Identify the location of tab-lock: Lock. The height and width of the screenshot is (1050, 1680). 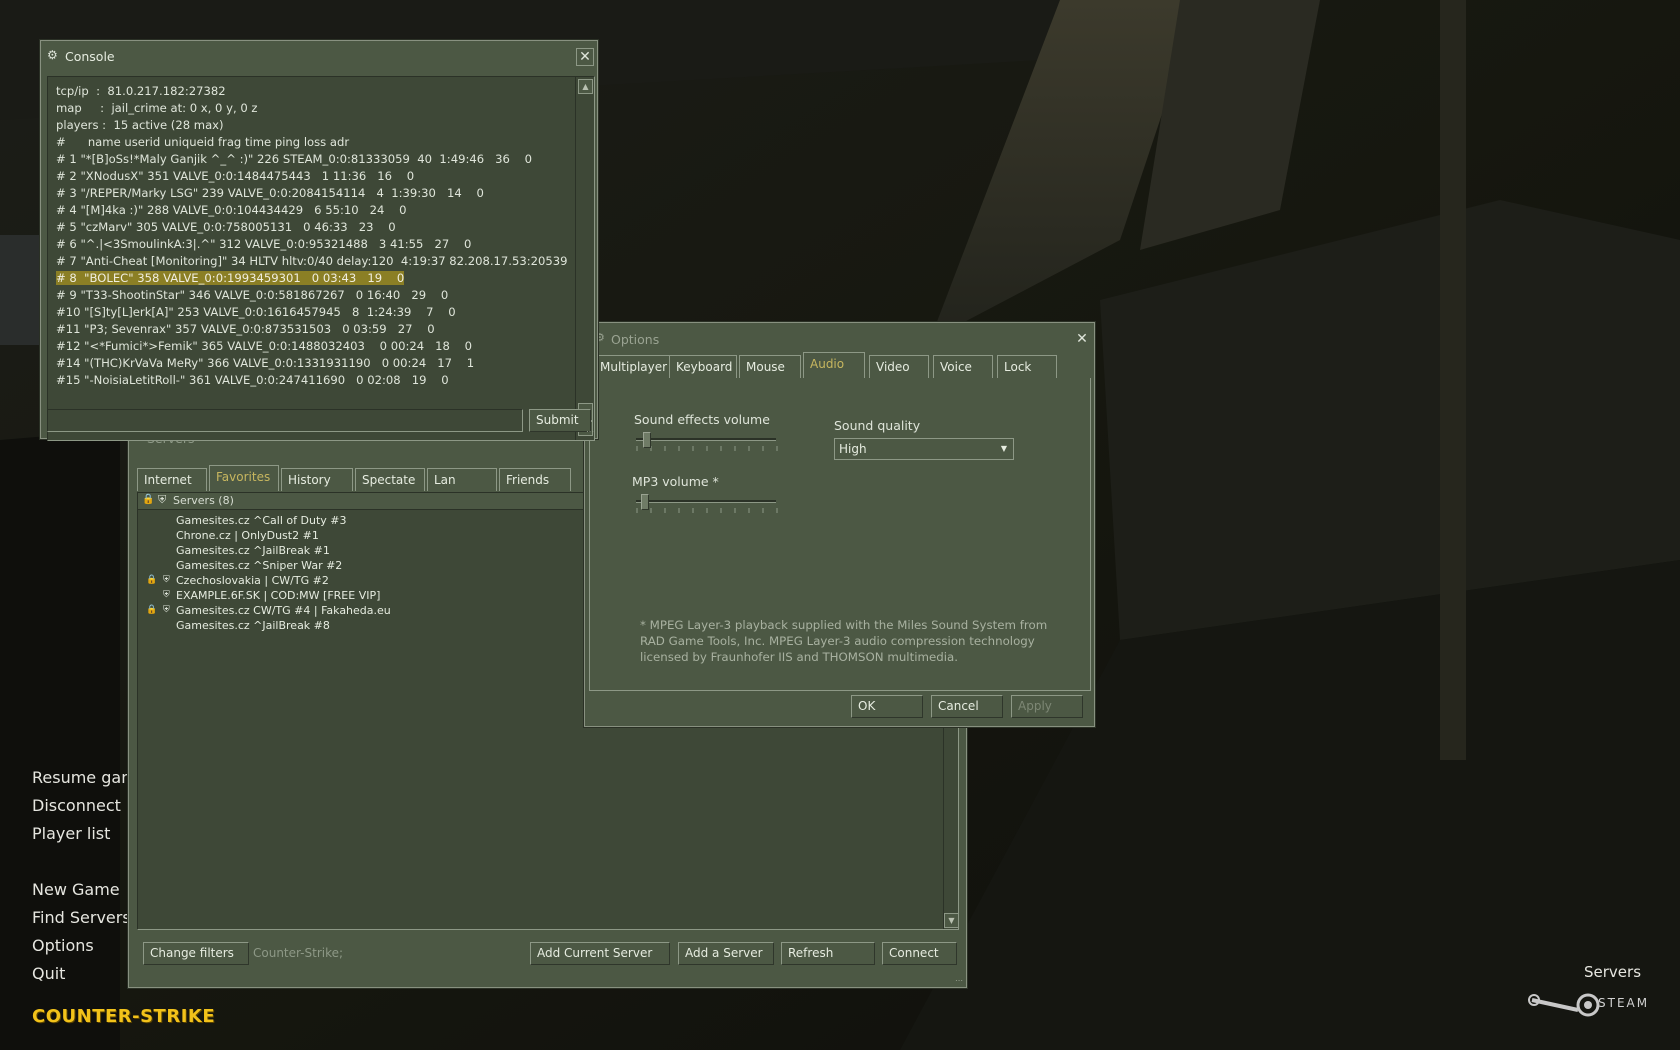
(1027, 366).